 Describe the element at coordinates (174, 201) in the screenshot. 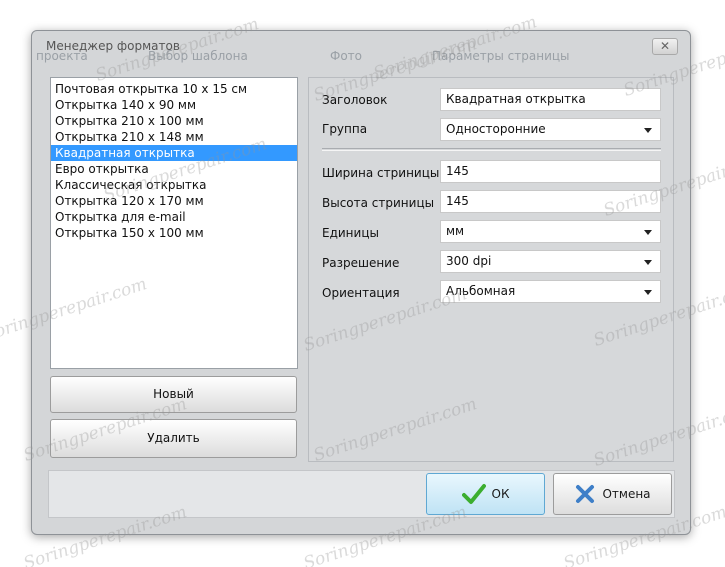

I see `list-item: Открытка 120 x 170 мм` at that location.